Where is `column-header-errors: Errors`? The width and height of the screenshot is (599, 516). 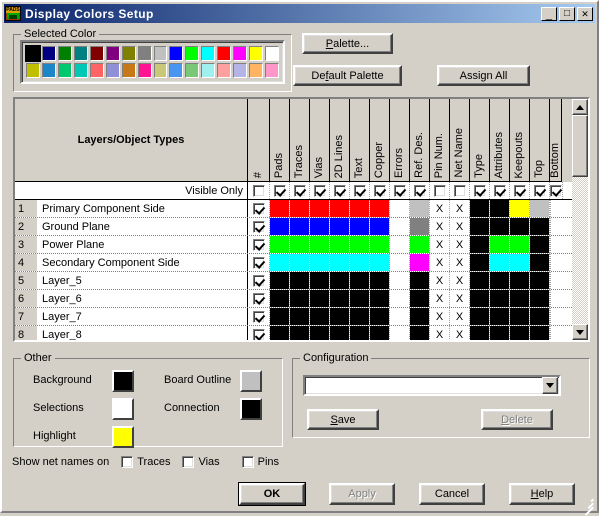 column-header-errors: Errors is located at coordinates (400, 140).